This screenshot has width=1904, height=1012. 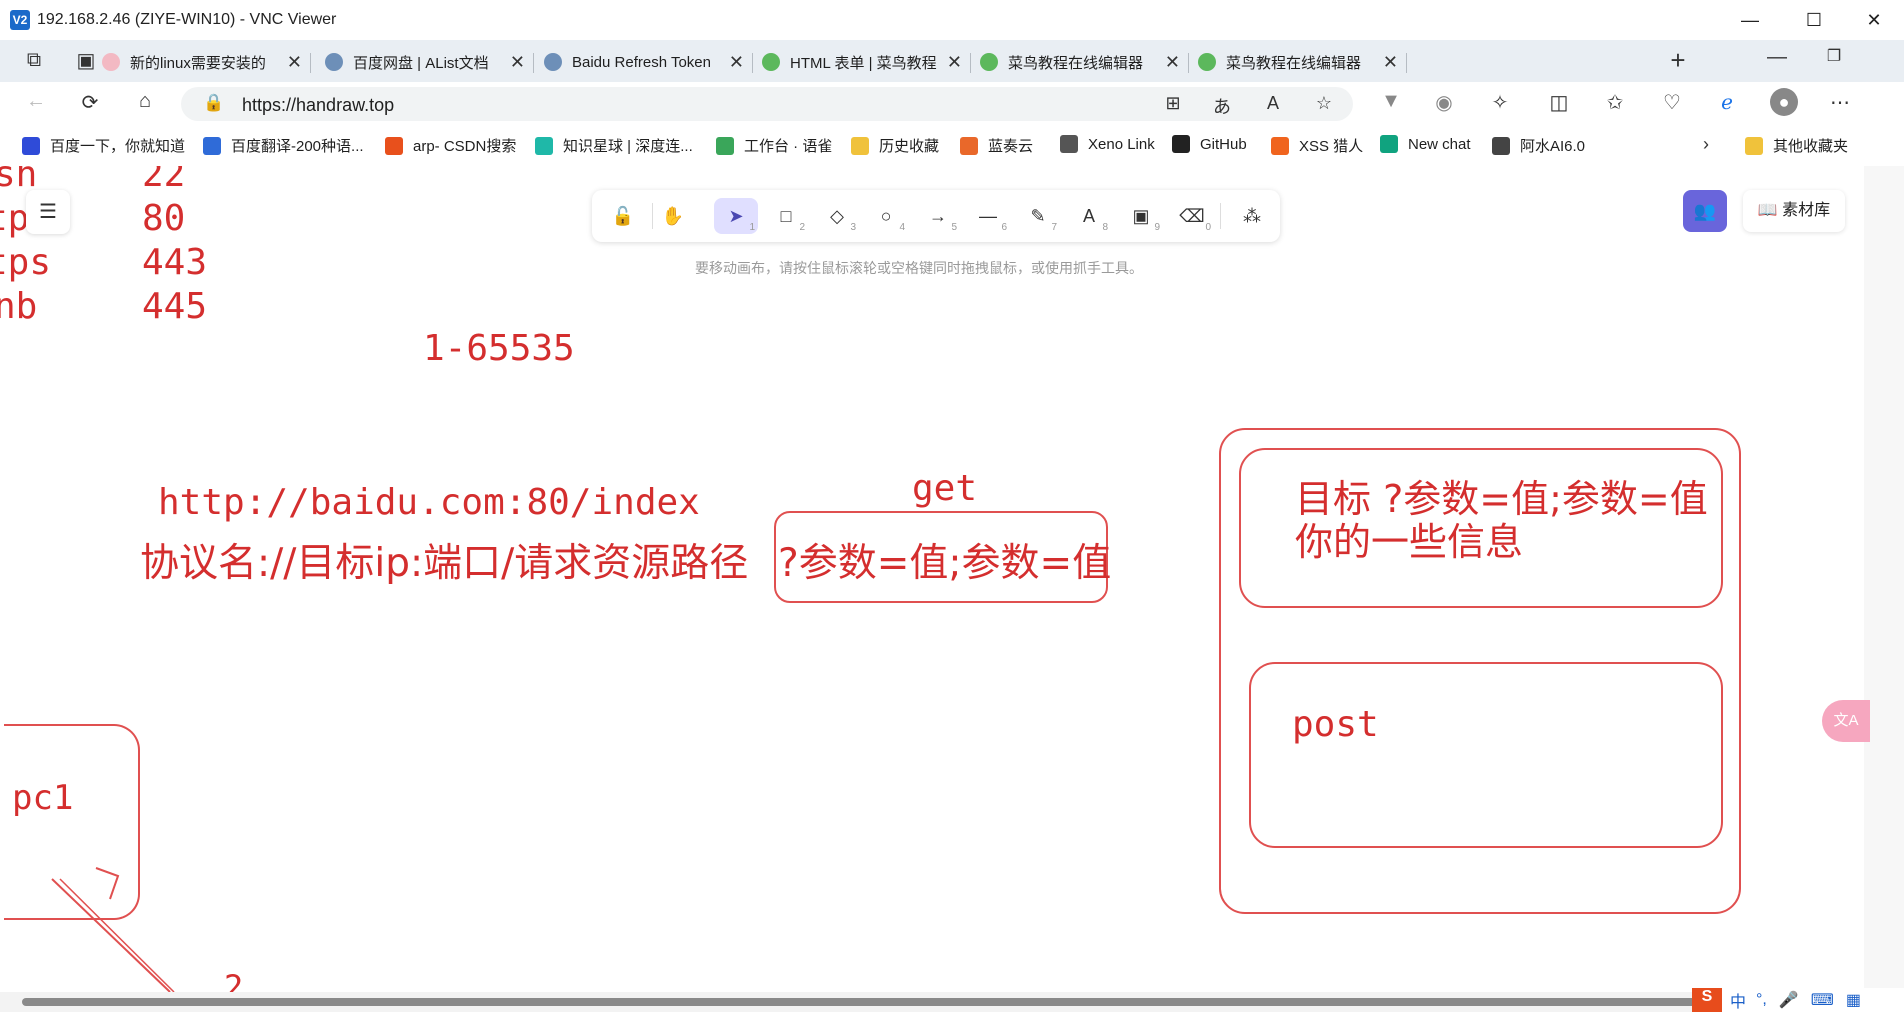 I want to click on tool-12: ⌫ 0, so click(x=1192, y=216).